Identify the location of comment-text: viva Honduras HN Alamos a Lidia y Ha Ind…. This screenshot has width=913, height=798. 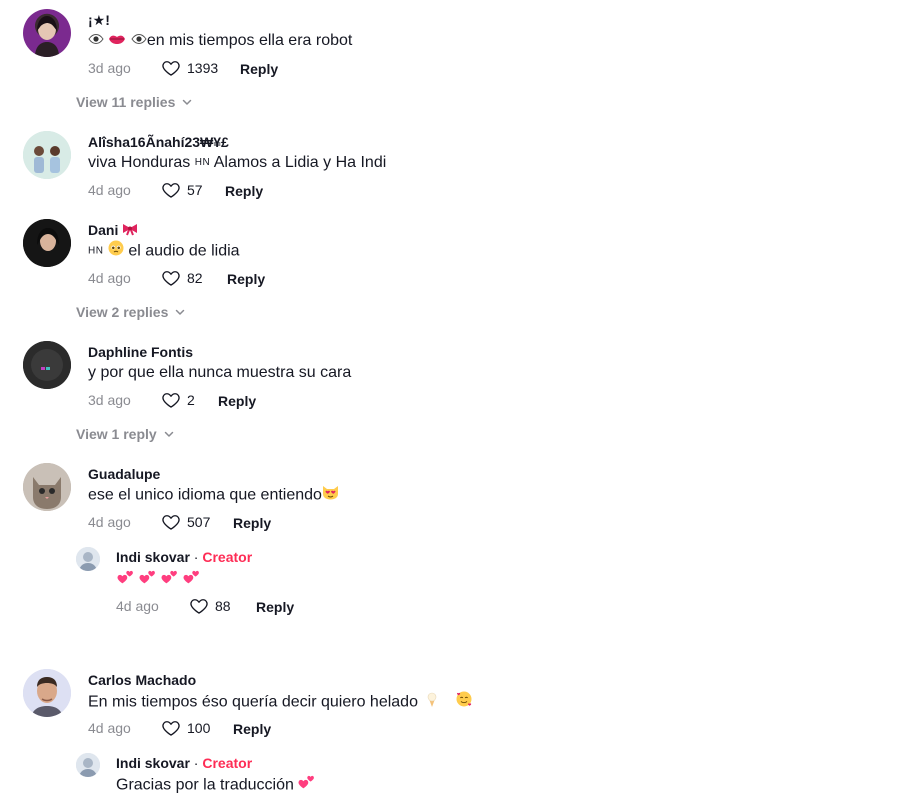
(237, 163).